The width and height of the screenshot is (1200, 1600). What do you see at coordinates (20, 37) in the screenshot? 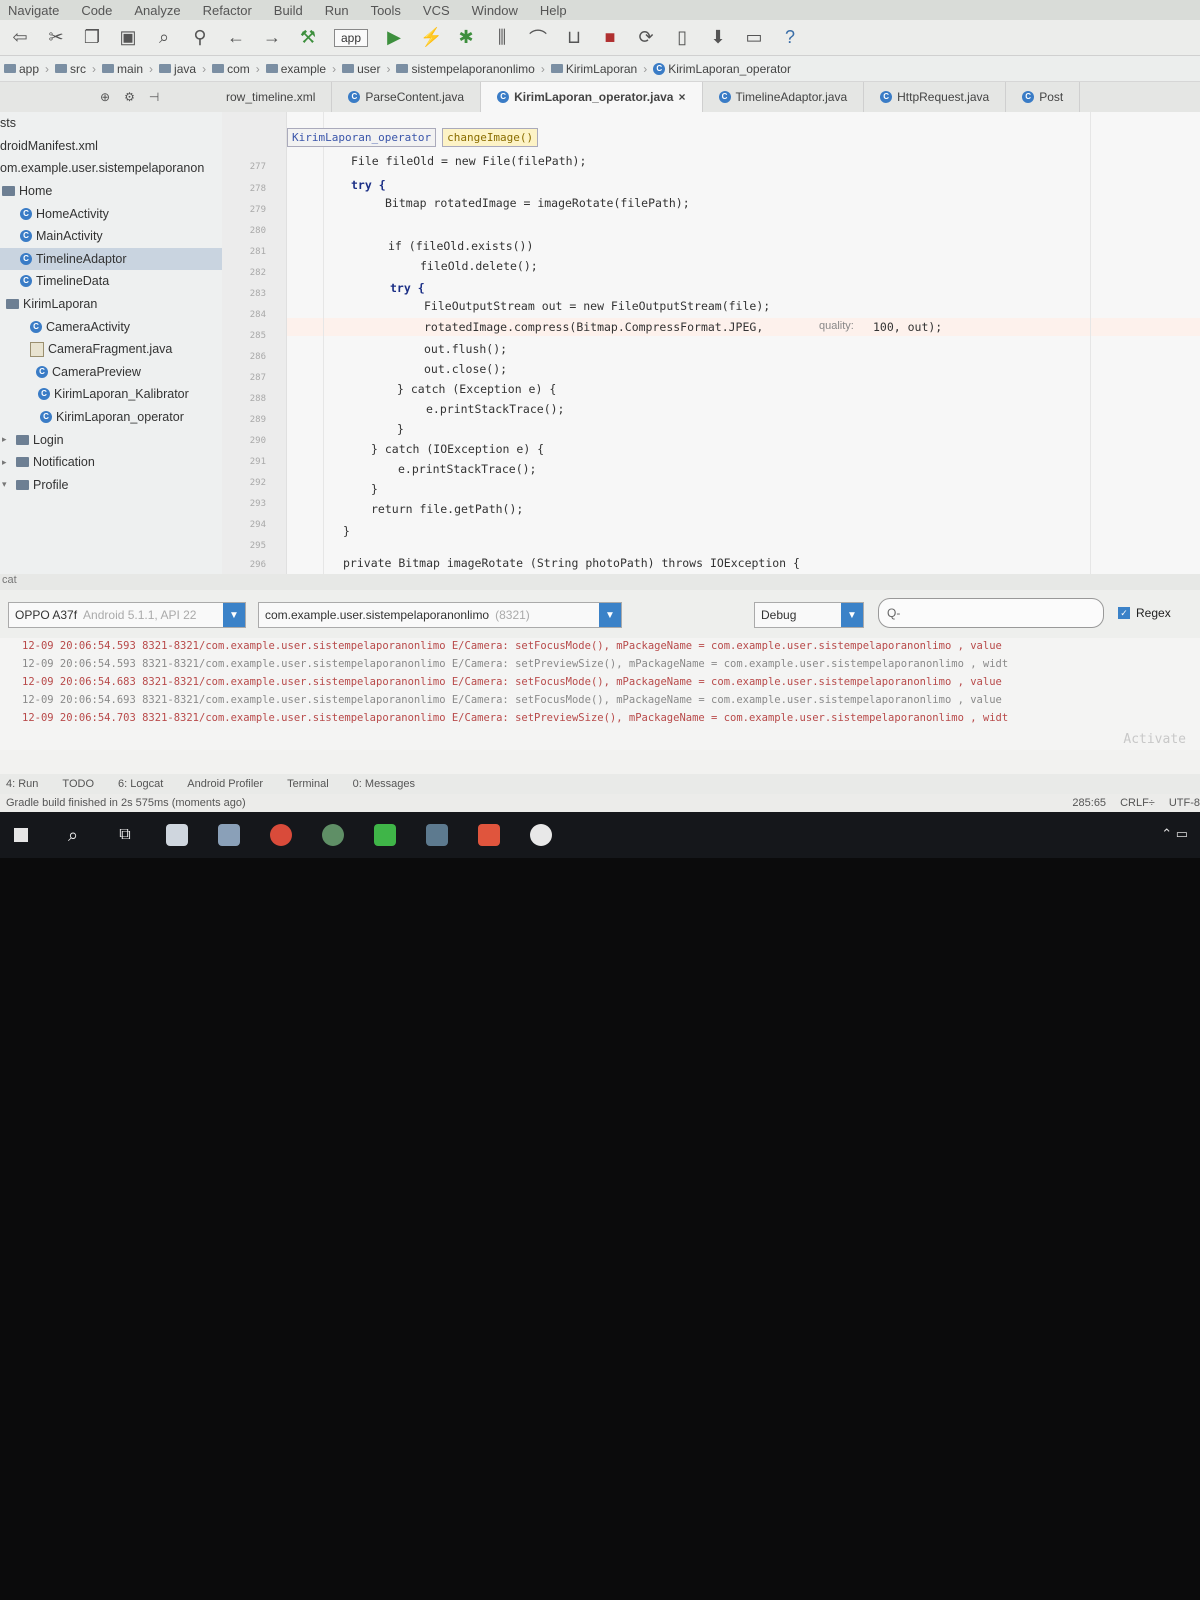
I see `back-icon: ⇦` at bounding box center [20, 37].